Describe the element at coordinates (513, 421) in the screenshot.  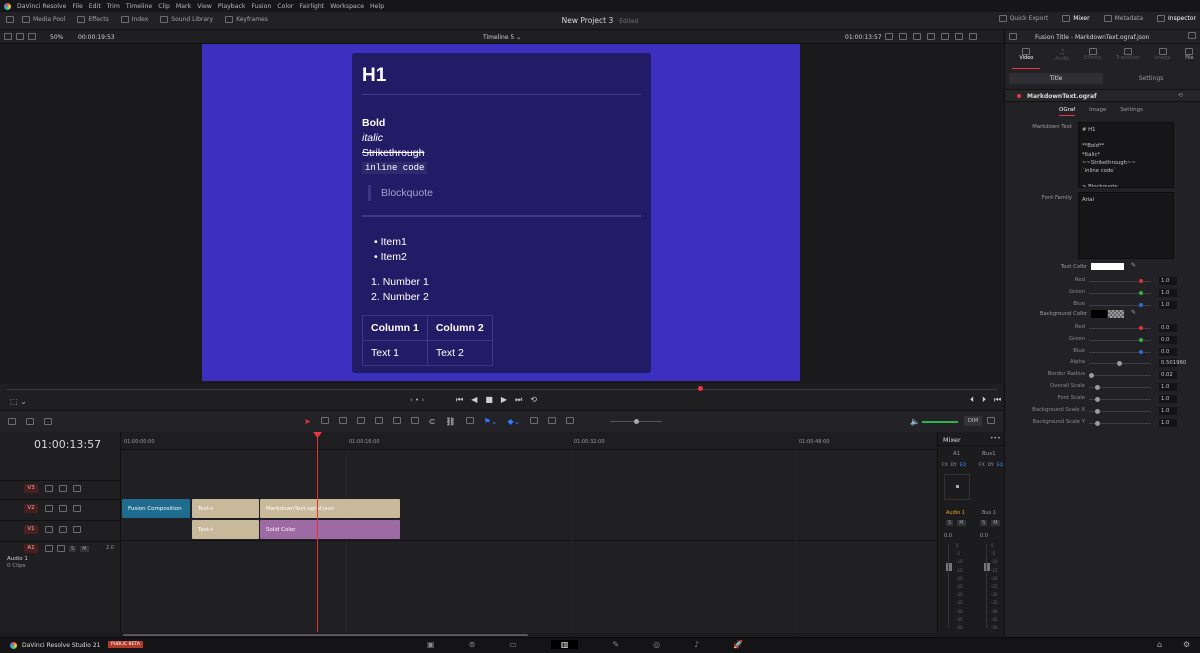
I see `marker-icon: ◆⌄` at that location.